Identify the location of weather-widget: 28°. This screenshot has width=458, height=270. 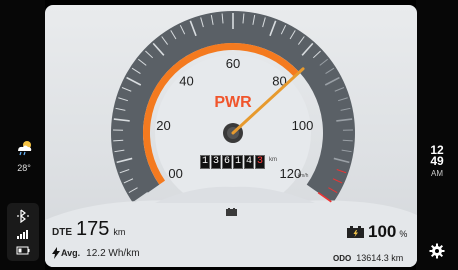
(24, 156).